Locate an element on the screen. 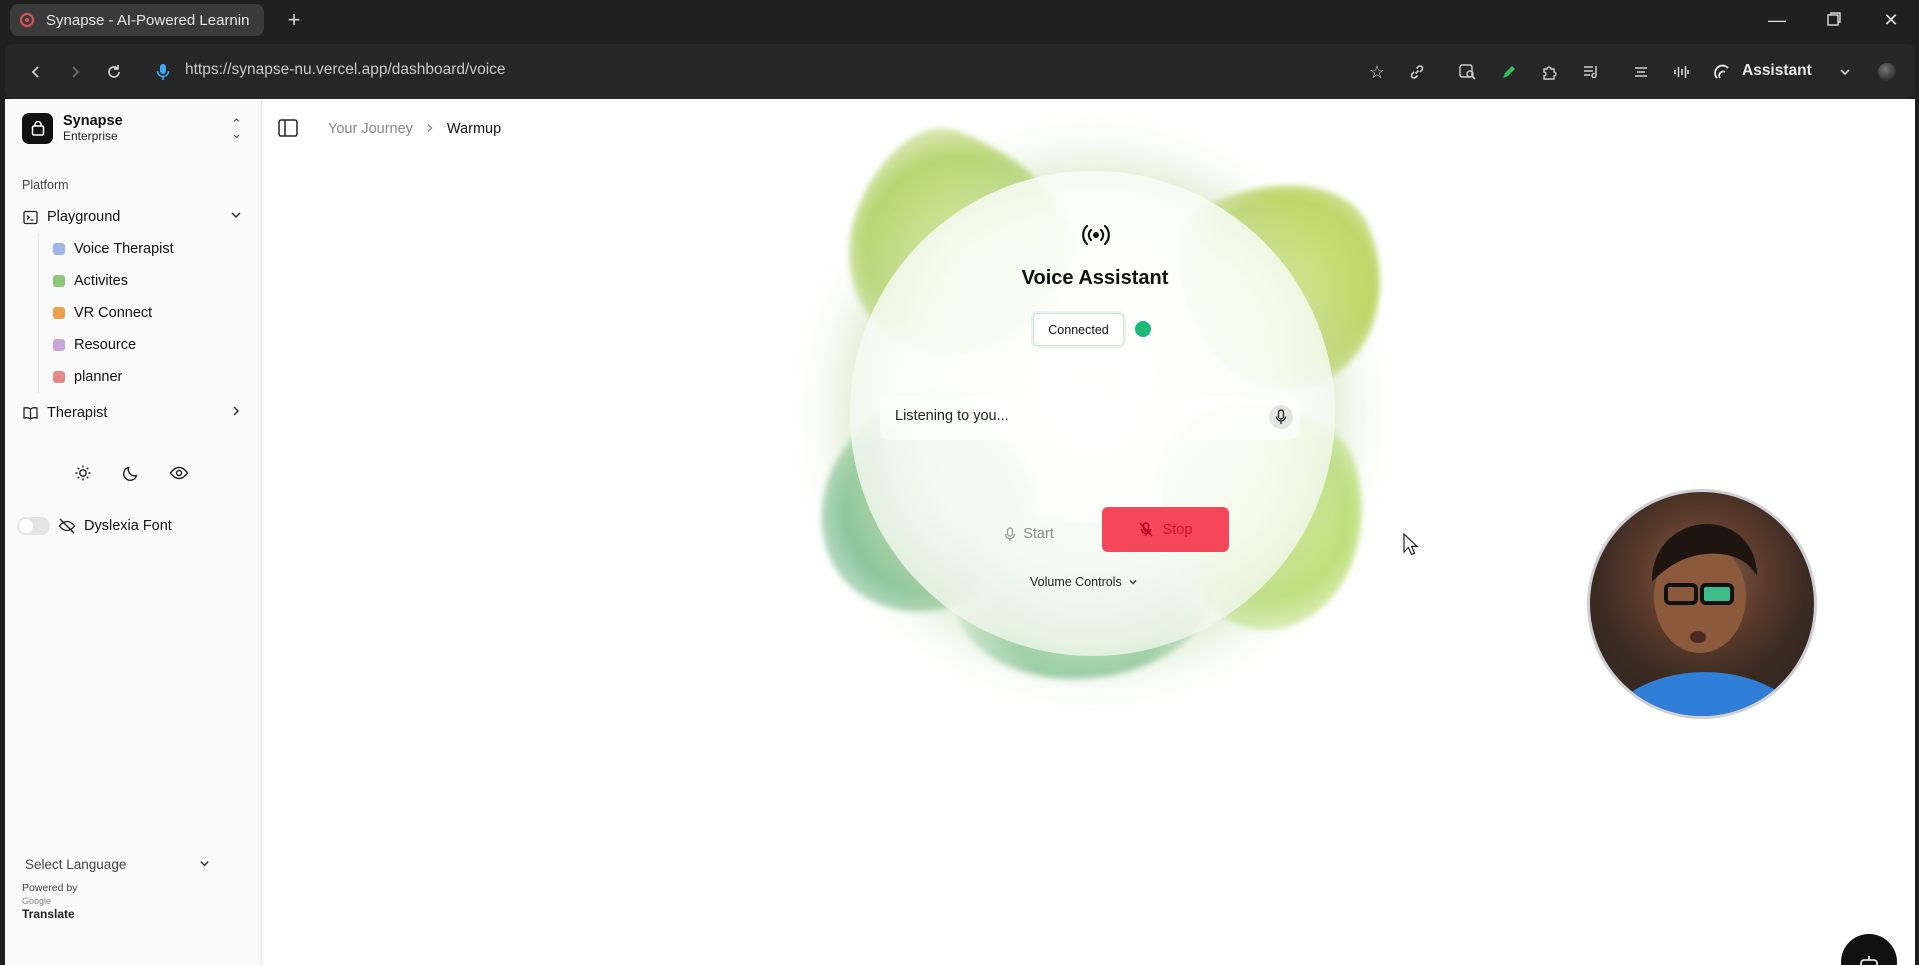 The image size is (1919, 965). workspace-switcher: Synapse Enterprise is located at coordinates (72, 128).